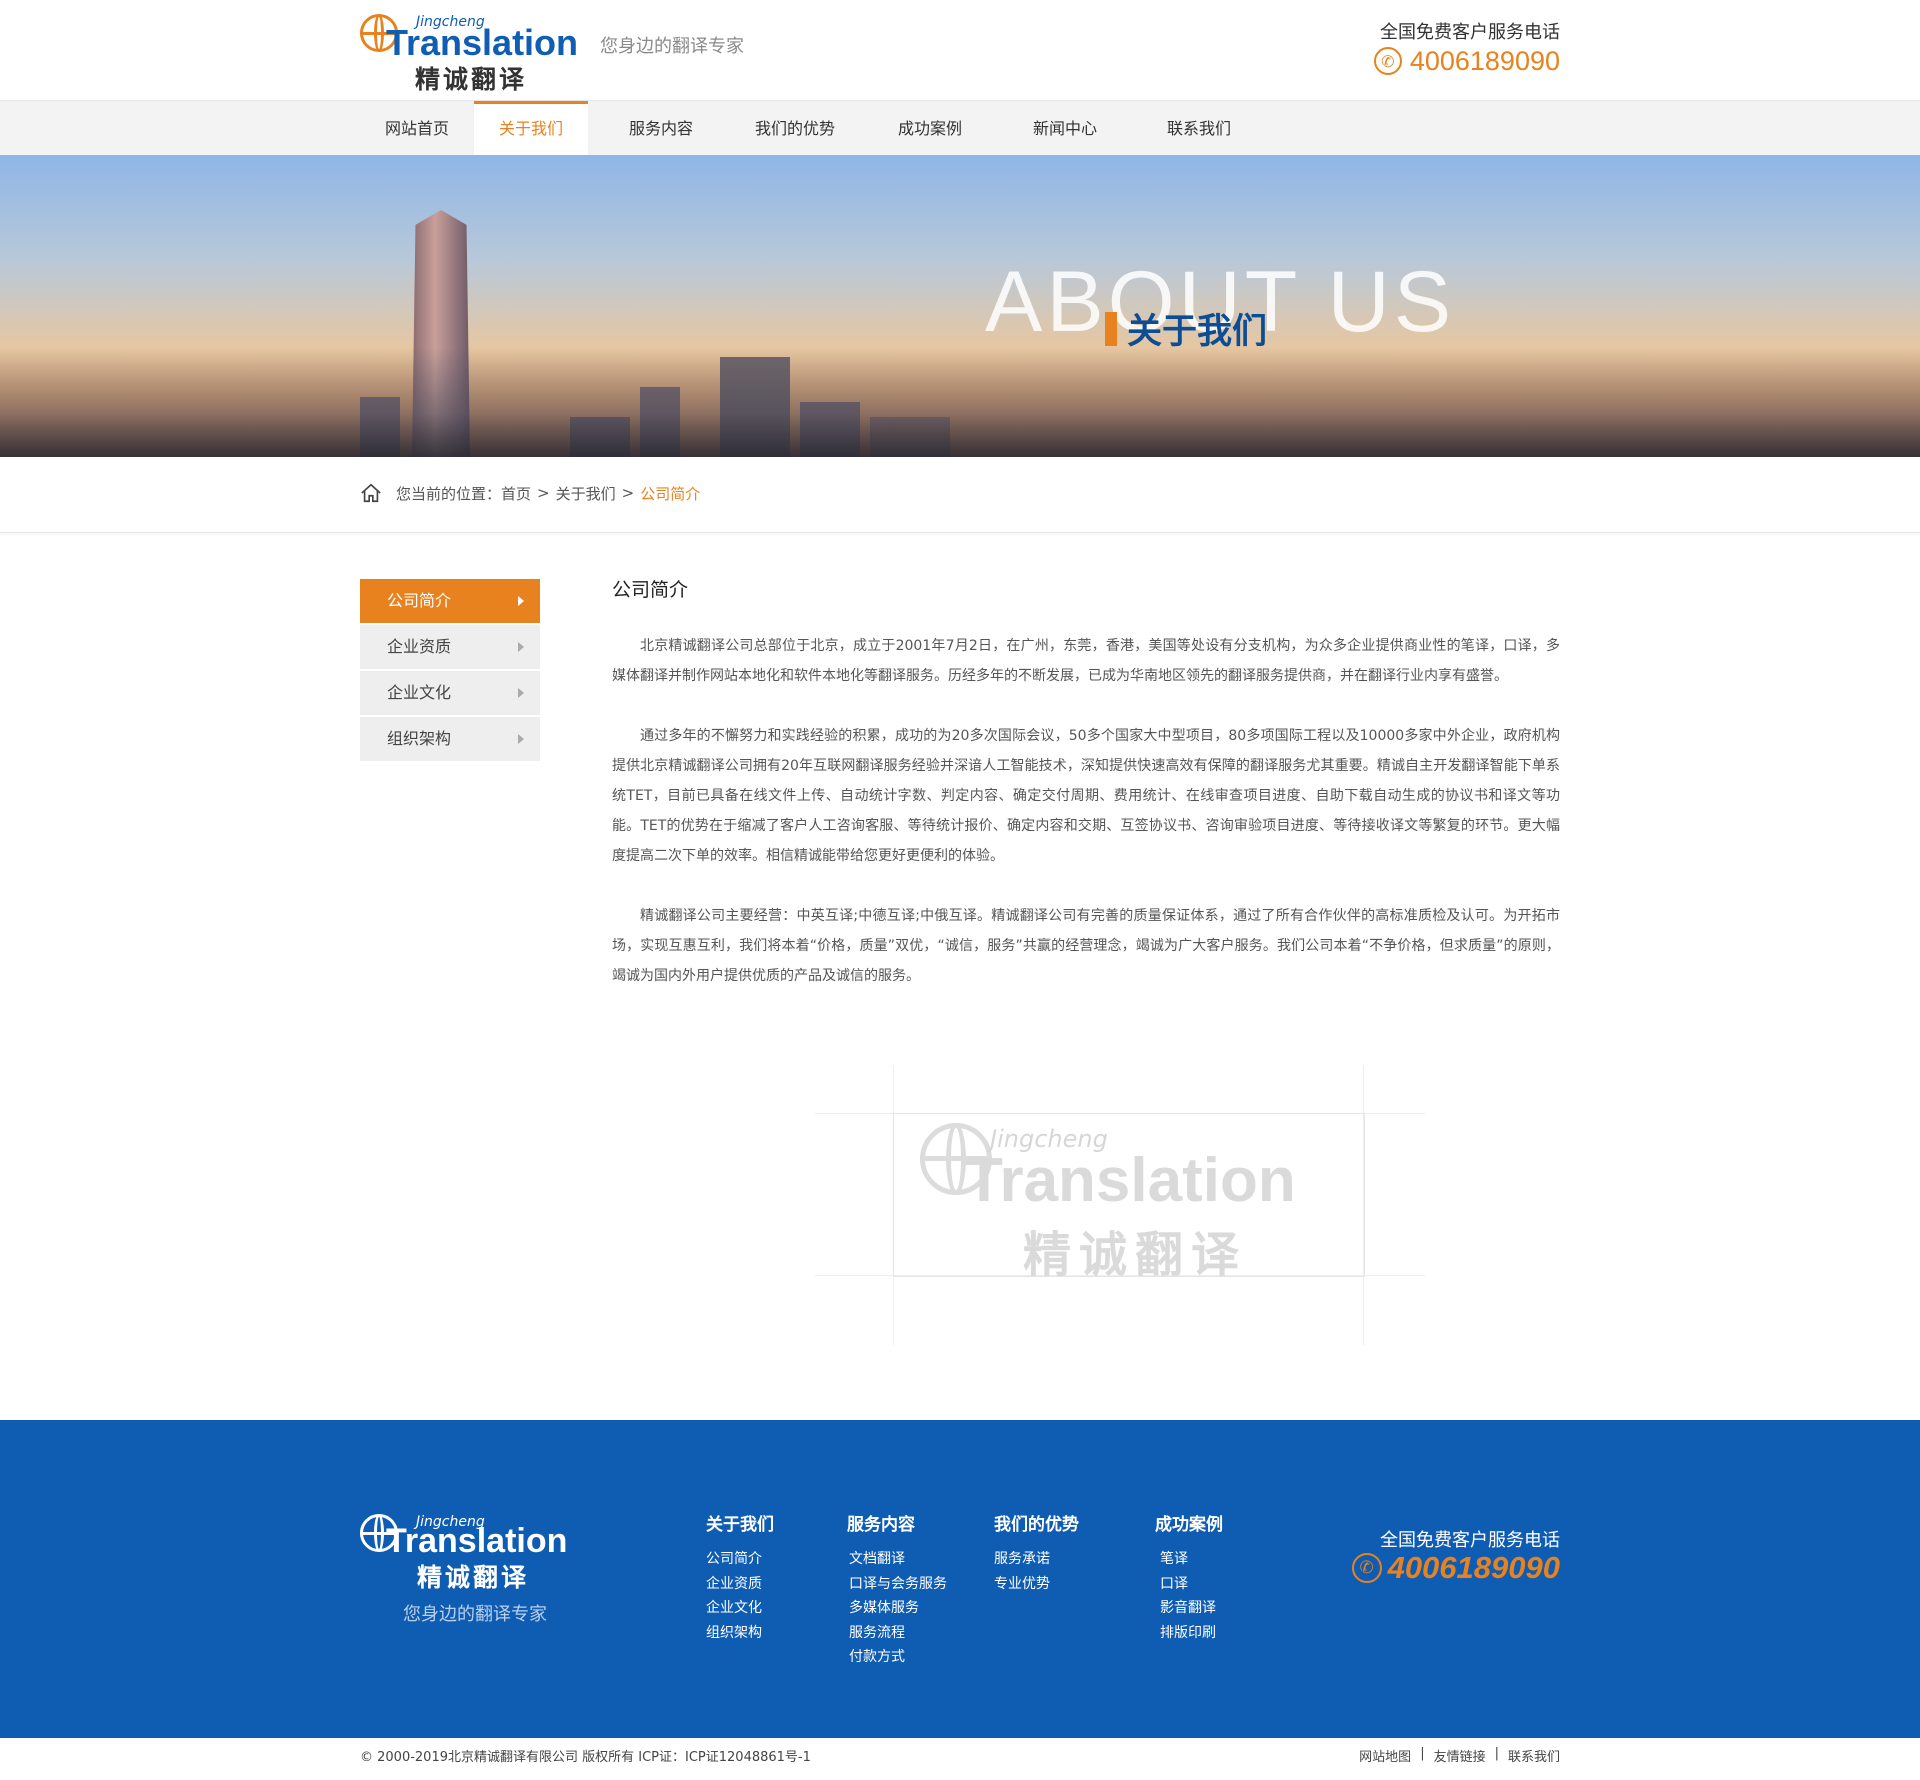  What do you see at coordinates (881, 1525) in the screenshot?
I see `footer-column-title: 服务内容` at bounding box center [881, 1525].